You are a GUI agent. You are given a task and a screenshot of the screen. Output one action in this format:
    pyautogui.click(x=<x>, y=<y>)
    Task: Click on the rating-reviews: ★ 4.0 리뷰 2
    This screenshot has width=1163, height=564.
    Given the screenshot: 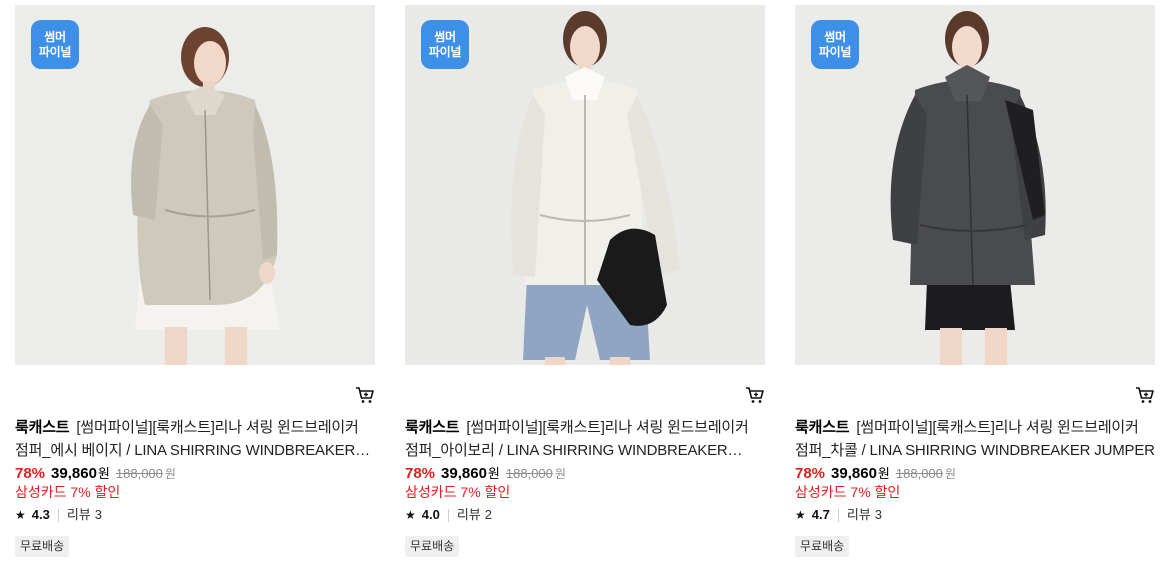 What is the action you would take?
    pyautogui.click(x=448, y=515)
    